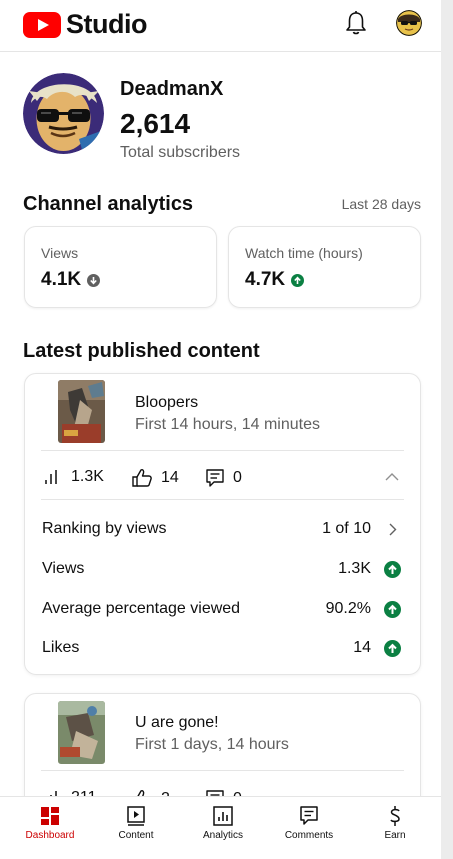 The image size is (453, 859). I want to click on views-stat-card: Views 4.1K, so click(120, 267).